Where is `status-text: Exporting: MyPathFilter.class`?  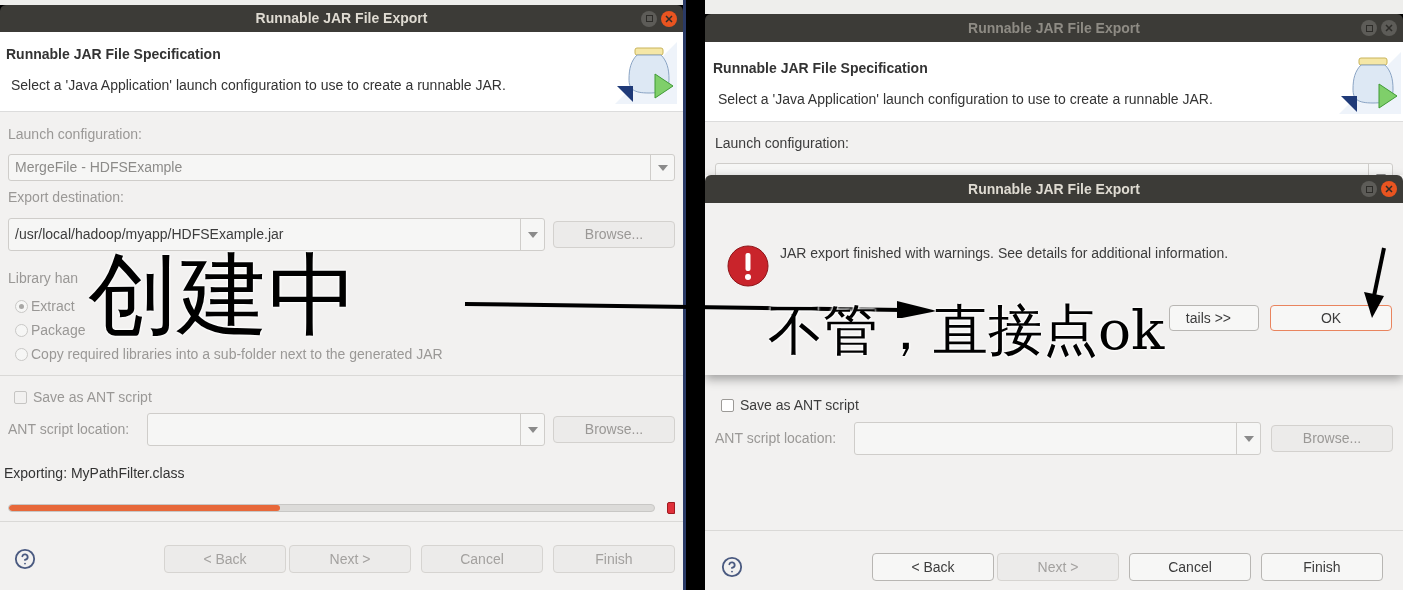 status-text: Exporting: MyPathFilter.class is located at coordinates (95, 473).